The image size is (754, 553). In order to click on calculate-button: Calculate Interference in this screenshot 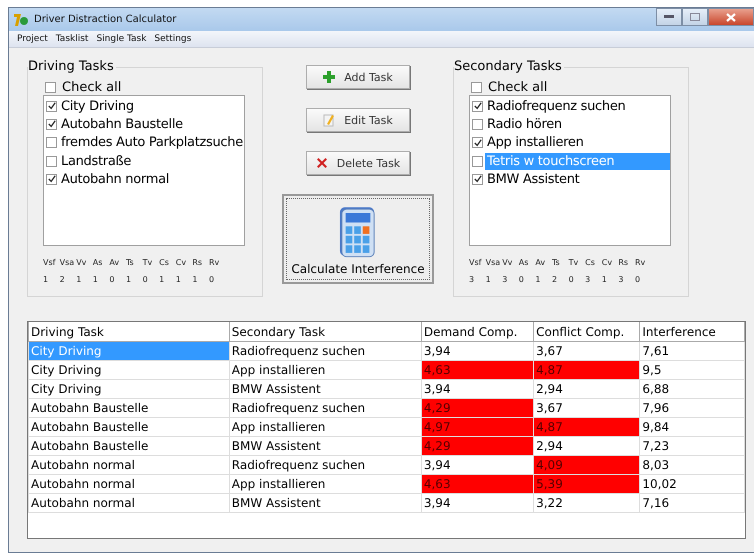, I will do `click(358, 239)`.